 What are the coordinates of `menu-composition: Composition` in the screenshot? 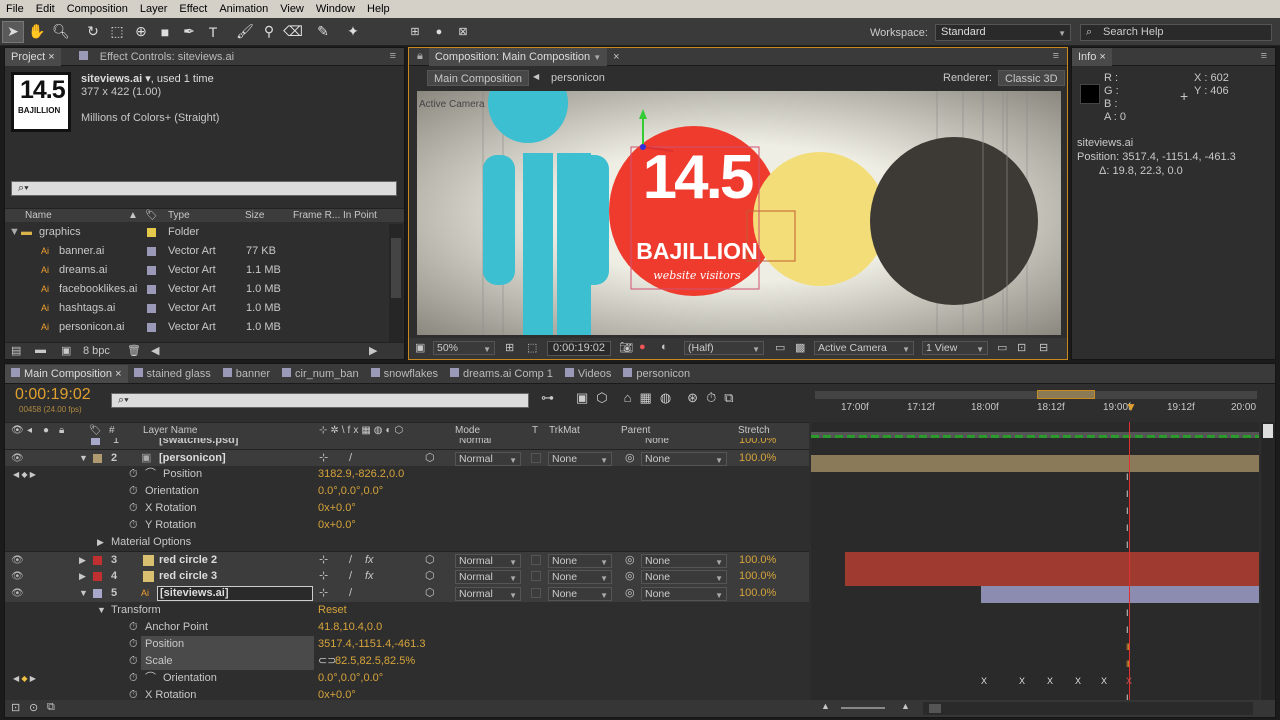 It's located at (97, 9).